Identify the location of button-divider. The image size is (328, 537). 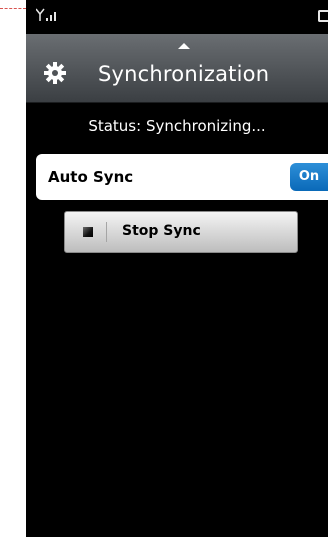
(106, 232).